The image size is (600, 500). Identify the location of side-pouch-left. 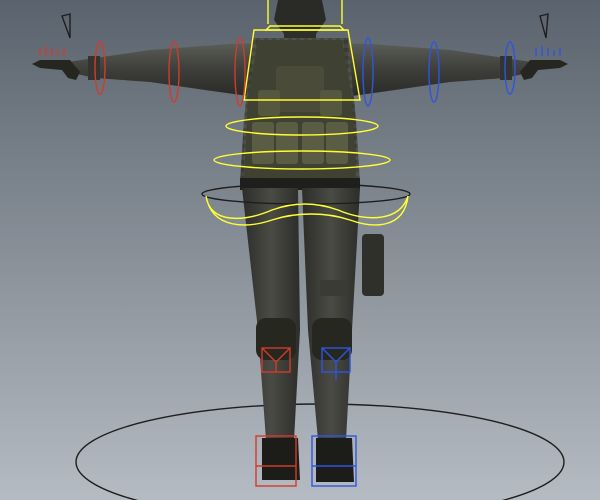
(269, 103).